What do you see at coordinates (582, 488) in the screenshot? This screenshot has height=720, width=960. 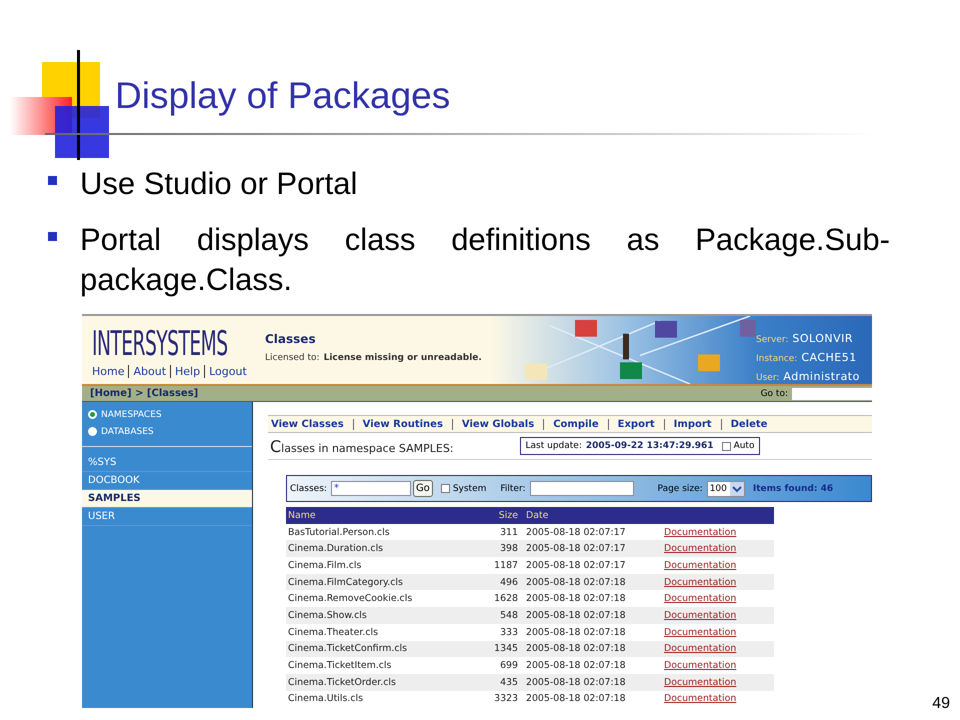 I see `filter-field` at bounding box center [582, 488].